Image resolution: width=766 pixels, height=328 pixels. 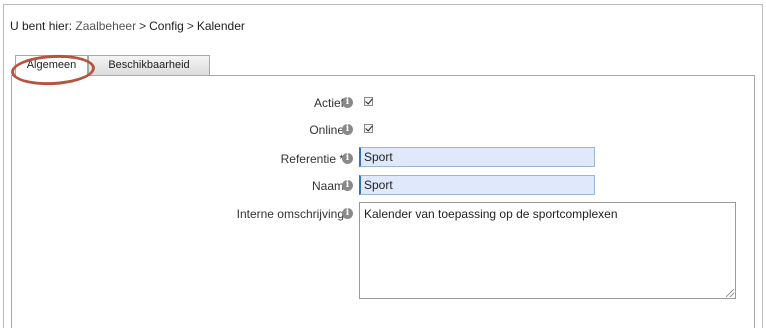 What do you see at coordinates (105, 26) in the screenshot?
I see `breadcrumb-item-zaalbeheer: Zaalbeheer` at bounding box center [105, 26].